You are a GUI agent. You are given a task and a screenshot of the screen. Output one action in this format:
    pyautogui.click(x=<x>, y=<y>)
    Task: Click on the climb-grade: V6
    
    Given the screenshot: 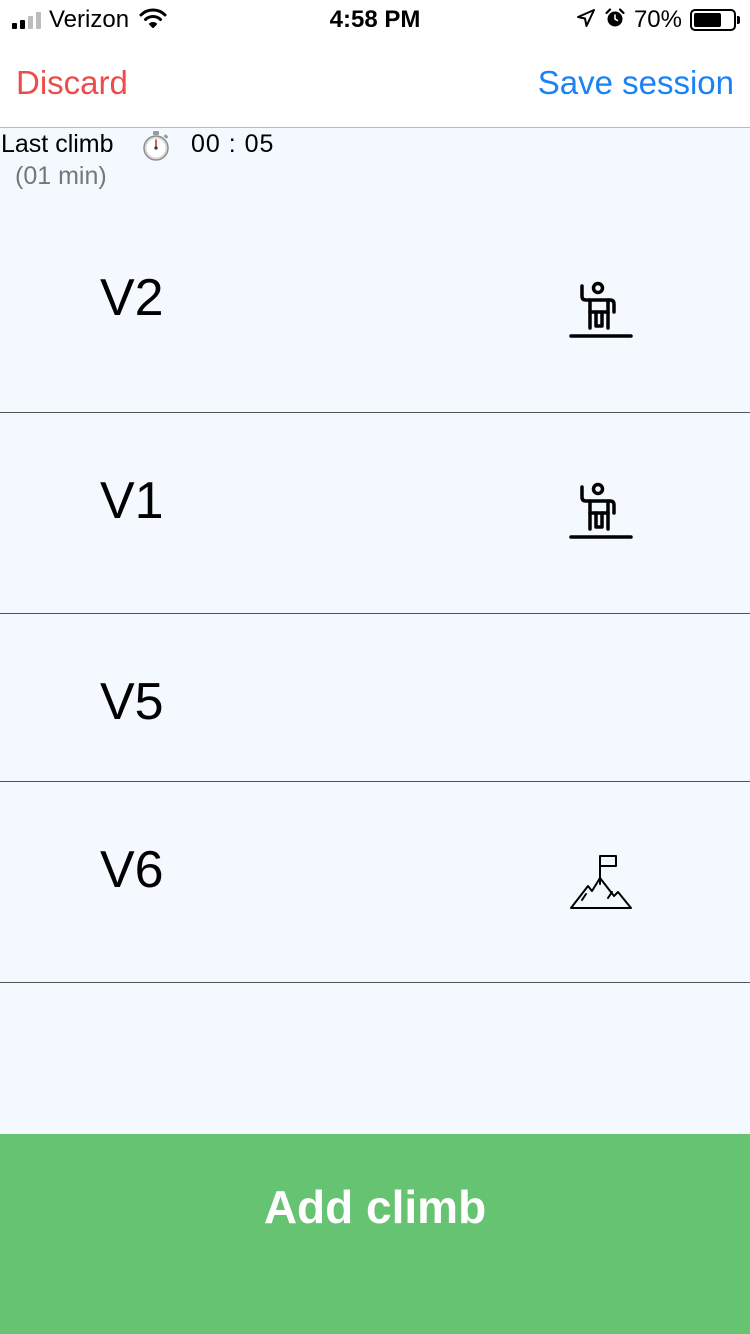 What is the action you would take?
    pyautogui.click(x=132, y=870)
    